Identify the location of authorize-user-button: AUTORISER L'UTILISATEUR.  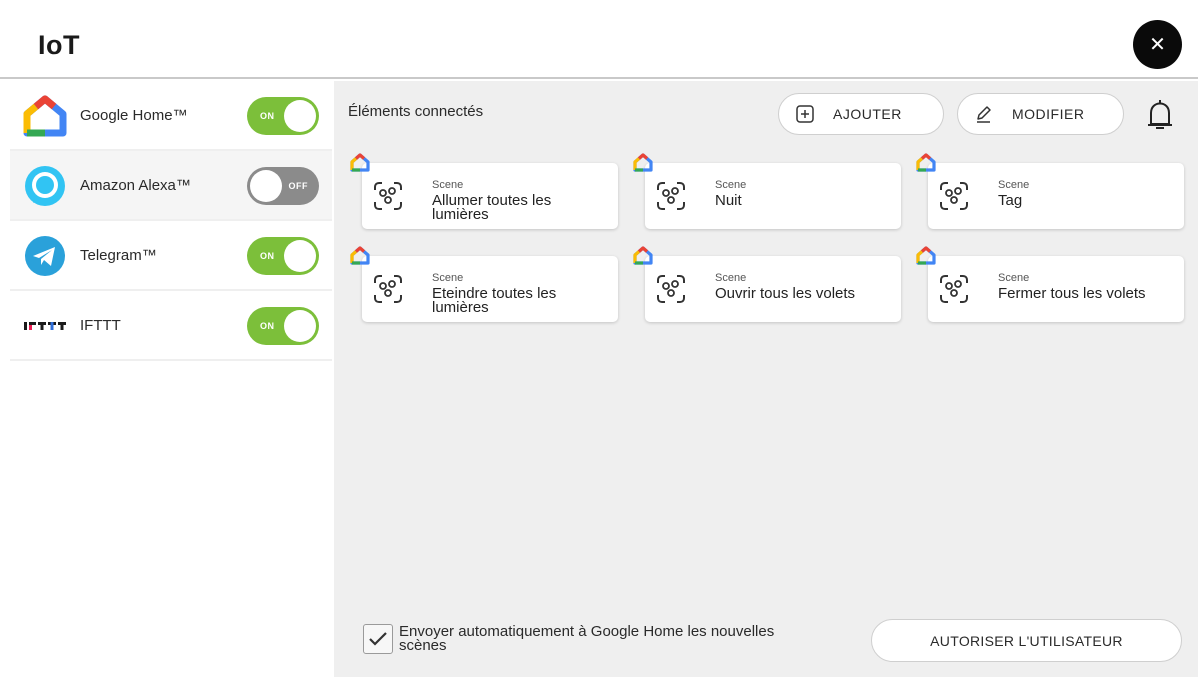
(1026, 640).